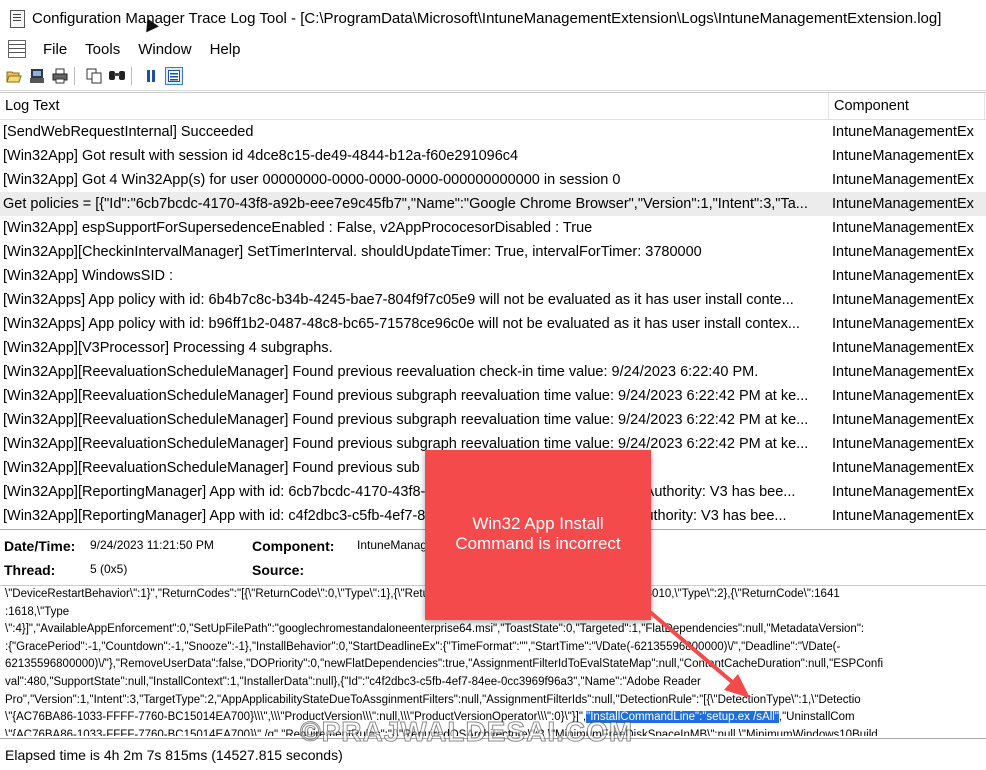 The image size is (986, 770). I want to click on detail-line-tail: ,"UninstallCom, so click(816, 717).